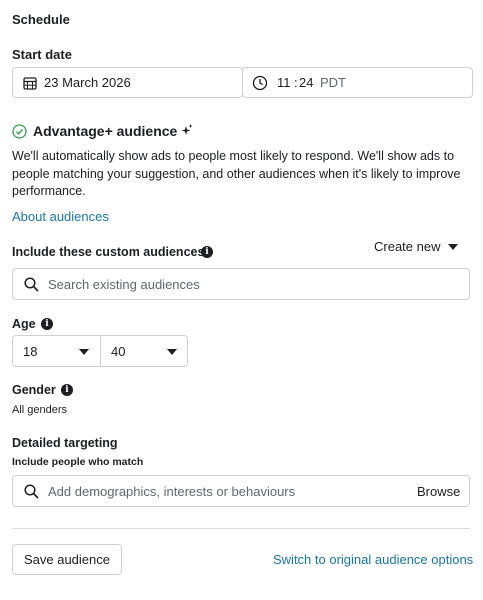  Describe the element at coordinates (373, 559) in the screenshot. I see `switch-audience-options-link: Switch to original audience options` at that location.